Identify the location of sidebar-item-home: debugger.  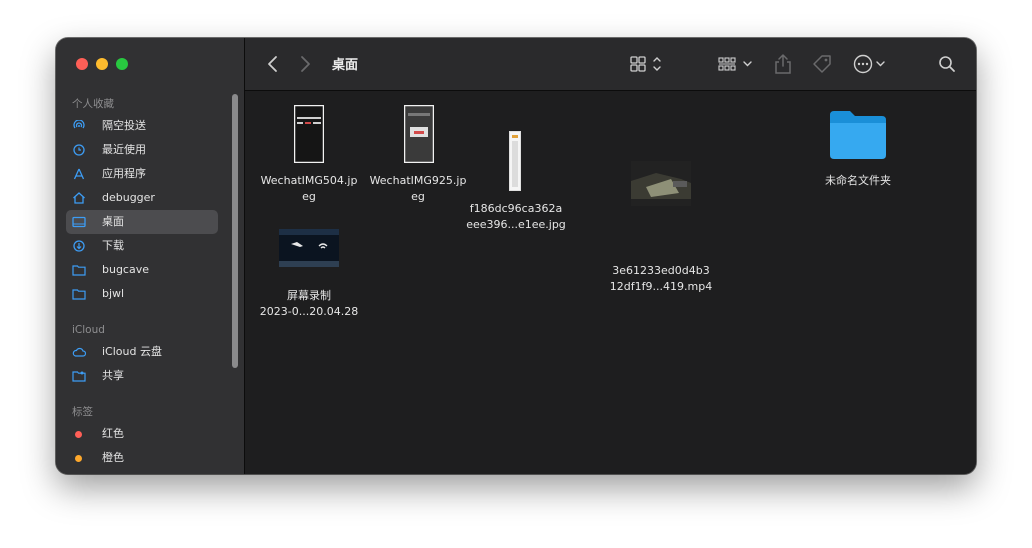
(142, 198).